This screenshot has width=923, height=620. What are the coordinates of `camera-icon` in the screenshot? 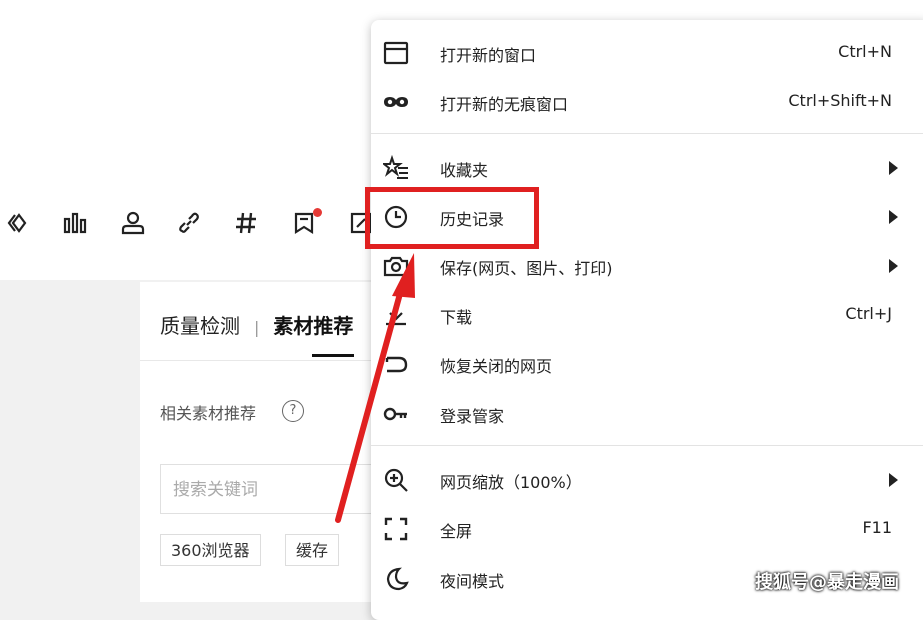 It's located at (396, 266).